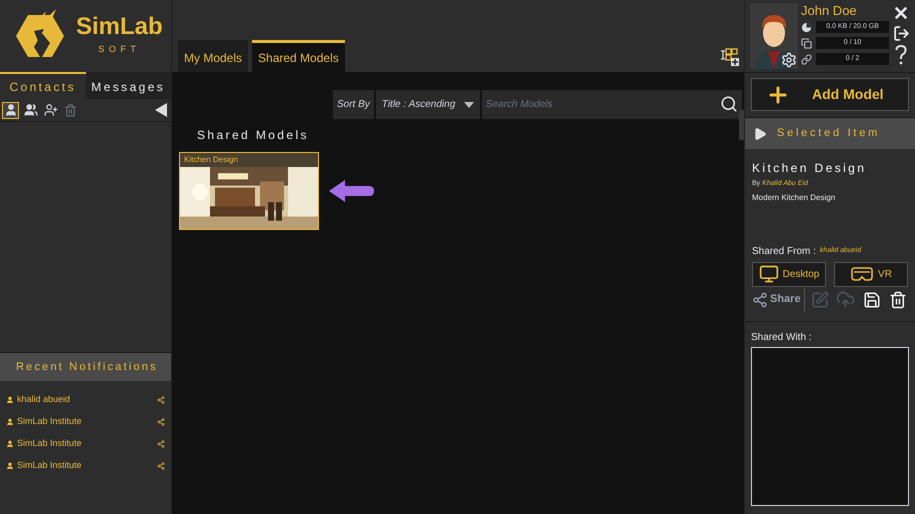  Describe the element at coordinates (768, 274) in the screenshot. I see `monitor-icon` at that location.